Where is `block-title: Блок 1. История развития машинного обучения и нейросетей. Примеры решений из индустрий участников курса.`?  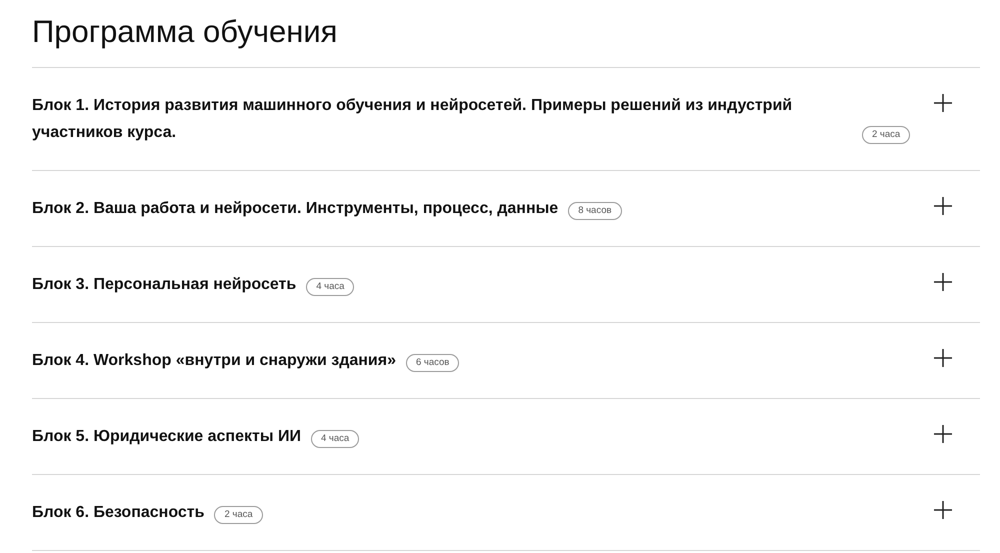
block-title: Блок 1. История развития машинного обучения и нейросетей. Примеры решений из индустрий участников курса. is located at coordinates (442, 119).